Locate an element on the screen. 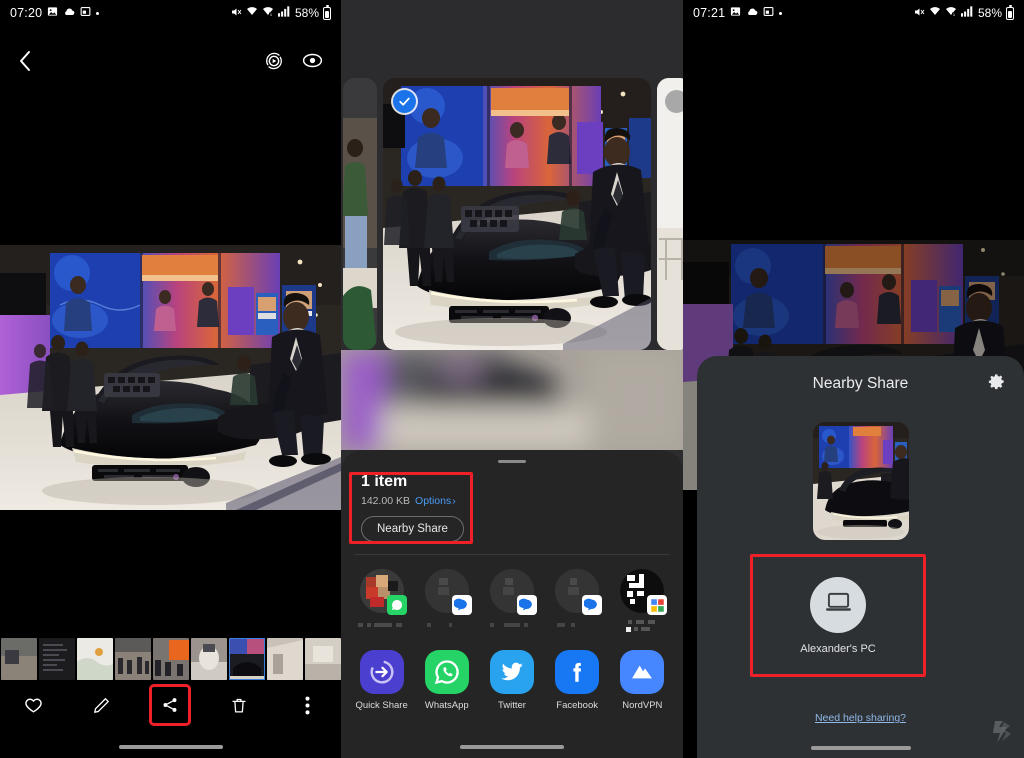 Image resolution: width=1024 pixels, height=758 pixels. app-label: NordVPN is located at coordinates (642, 705).